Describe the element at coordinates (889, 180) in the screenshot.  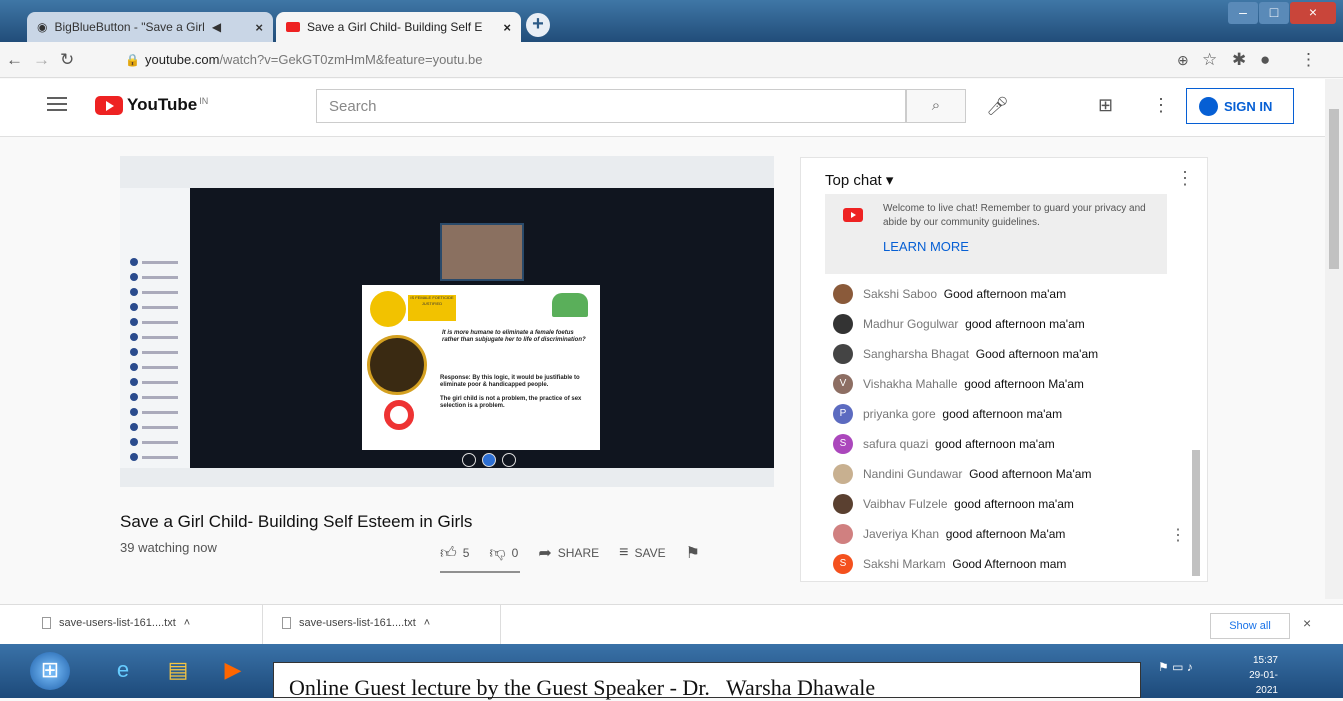
I see `dropdown-icon: ▾` at that location.